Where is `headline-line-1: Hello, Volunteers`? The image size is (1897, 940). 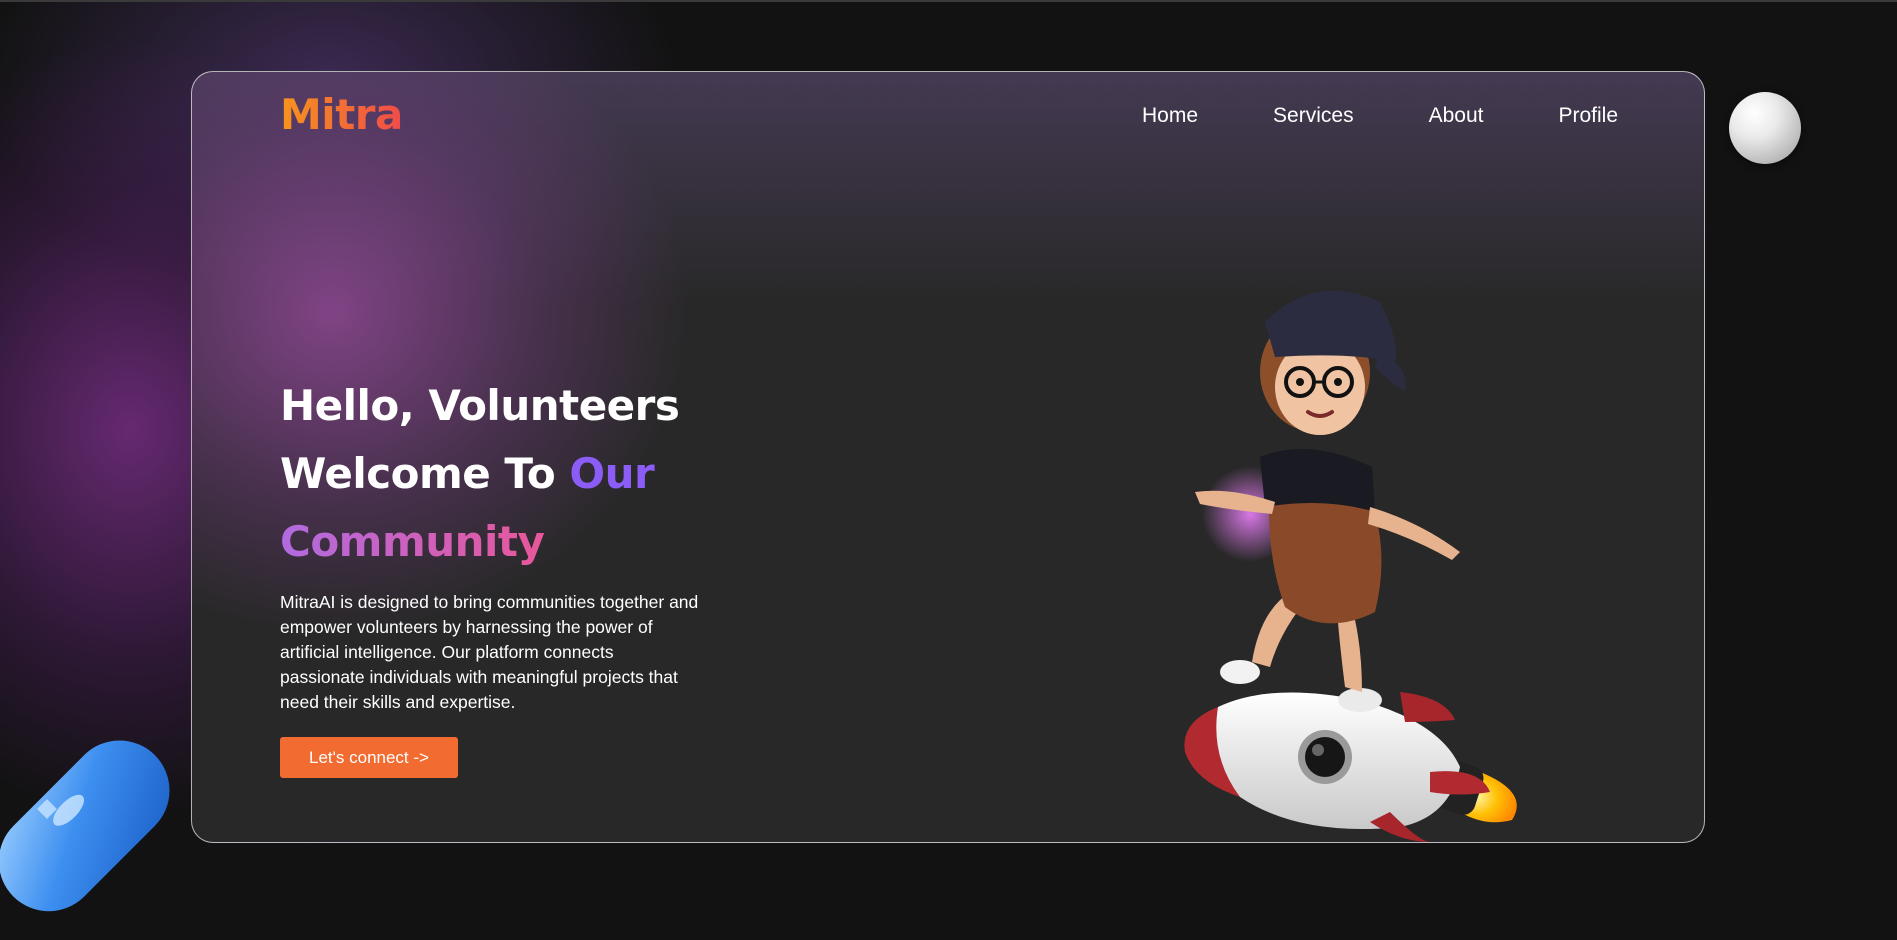 headline-line-1: Hello, Volunteers is located at coordinates (480, 405).